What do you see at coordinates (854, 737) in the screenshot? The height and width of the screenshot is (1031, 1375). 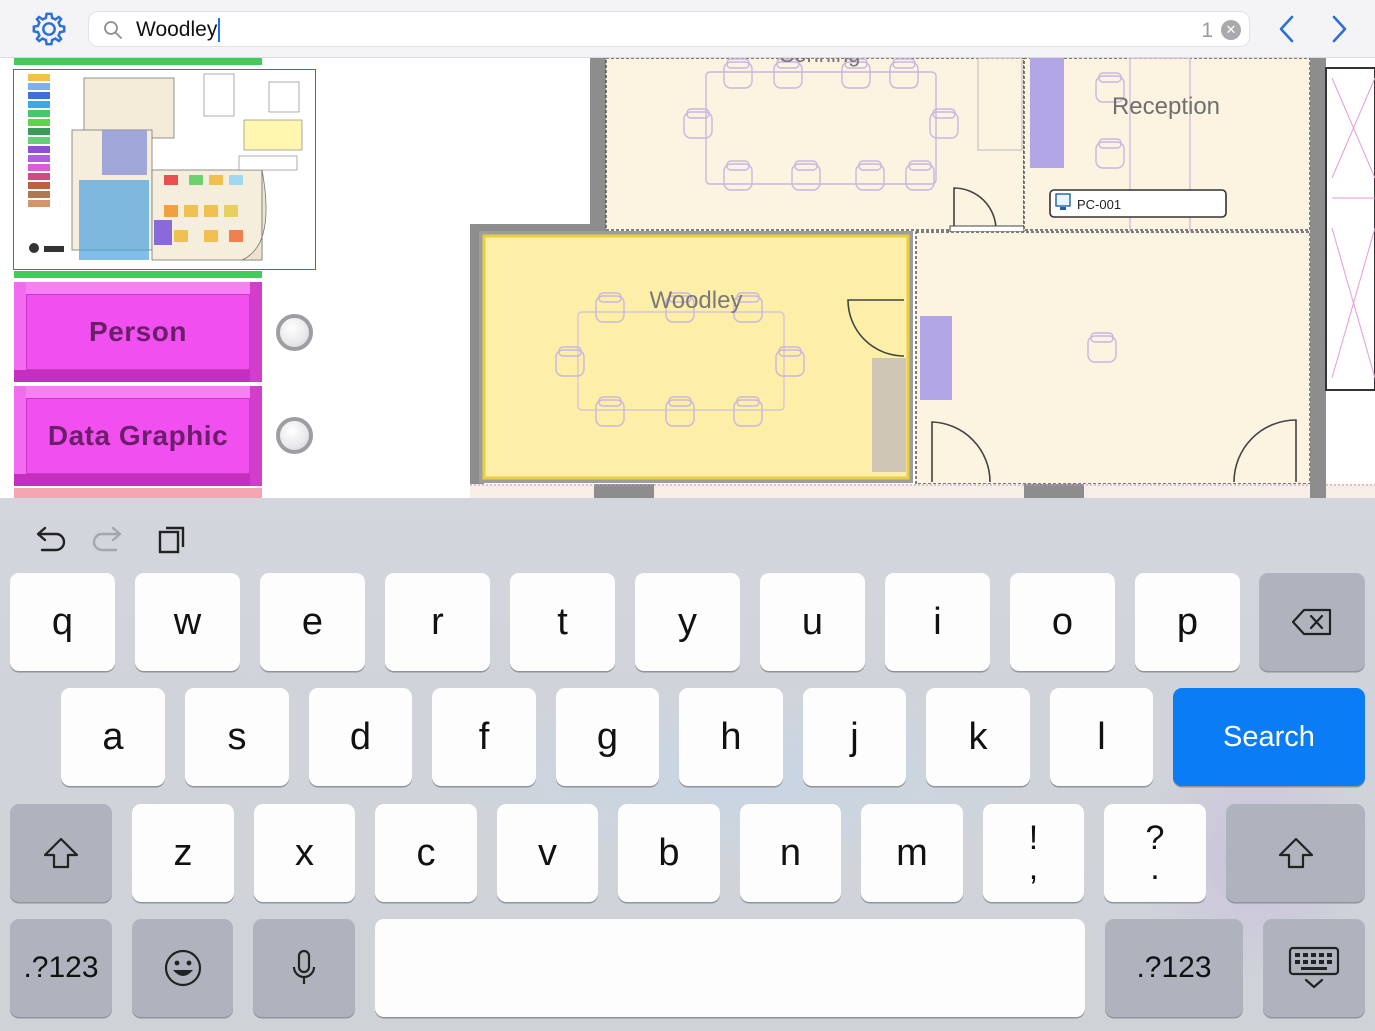 I see `key-j: j` at bounding box center [854, 737].